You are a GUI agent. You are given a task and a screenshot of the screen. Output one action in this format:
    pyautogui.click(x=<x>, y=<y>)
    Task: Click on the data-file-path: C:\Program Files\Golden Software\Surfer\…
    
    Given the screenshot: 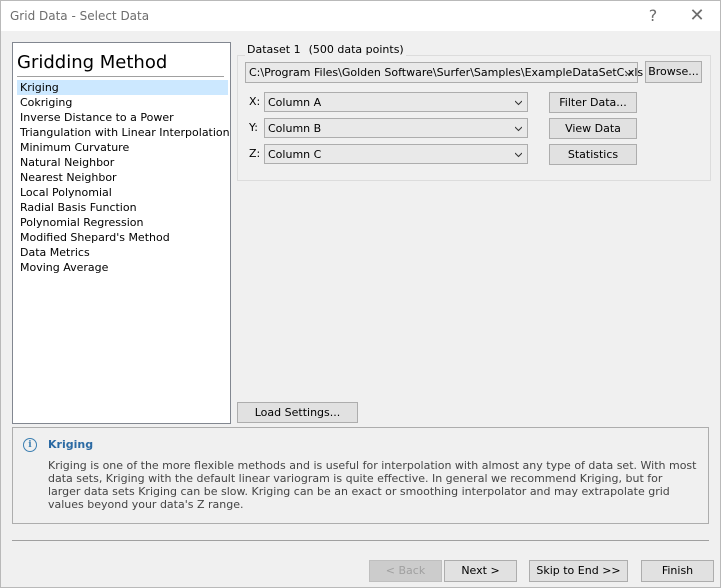 What is the action you would take?
    pyautogui.click(x=446, y=72)
    